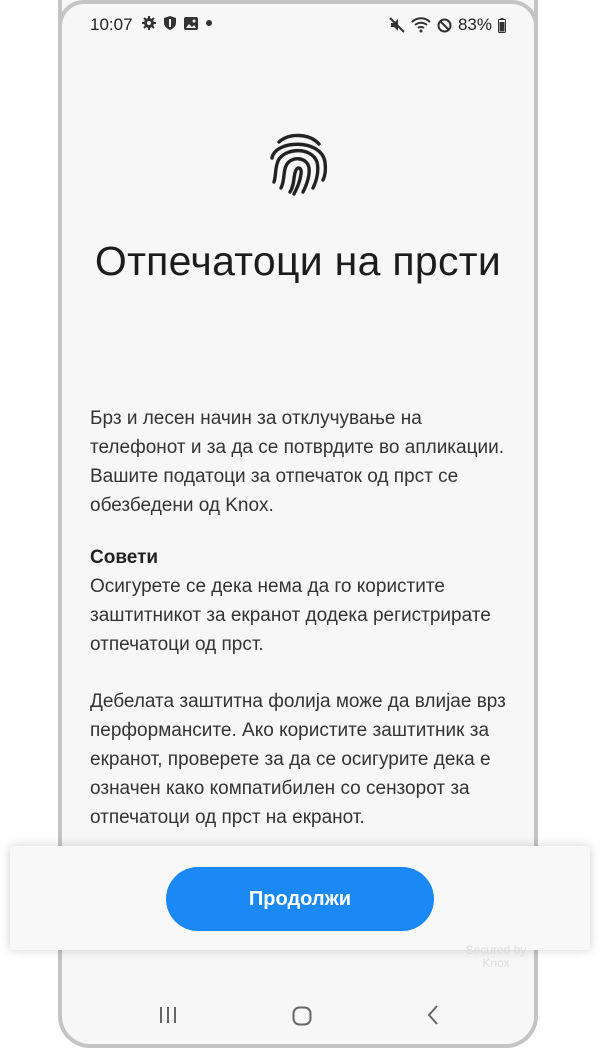 This screenshot has width=600, height=1050. Describe the element at coordinates (298, 209) in the screenshot. I see `header: Отпечатоци на прсти` at that location.